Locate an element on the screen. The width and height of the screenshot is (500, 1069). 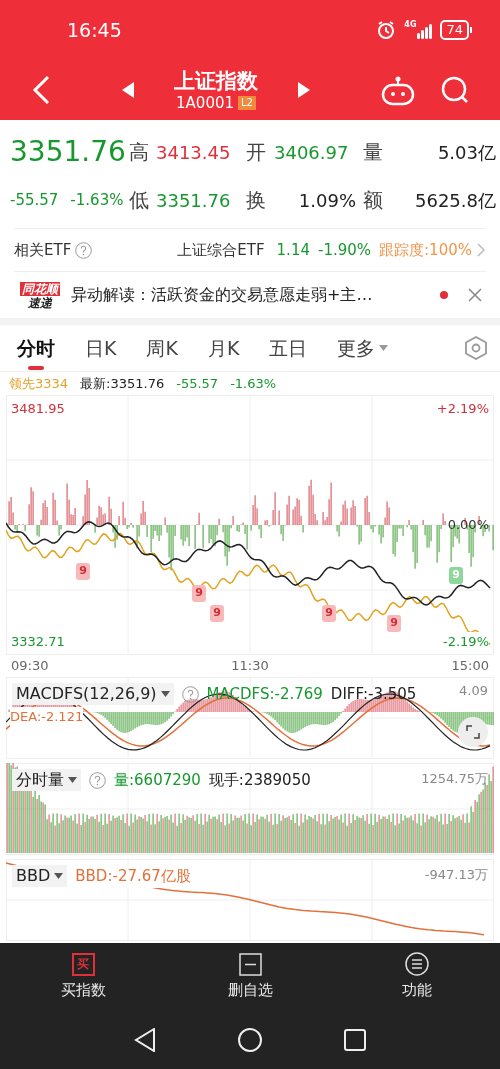
index-code: 1A0001 is located at coordinates (205, 103).